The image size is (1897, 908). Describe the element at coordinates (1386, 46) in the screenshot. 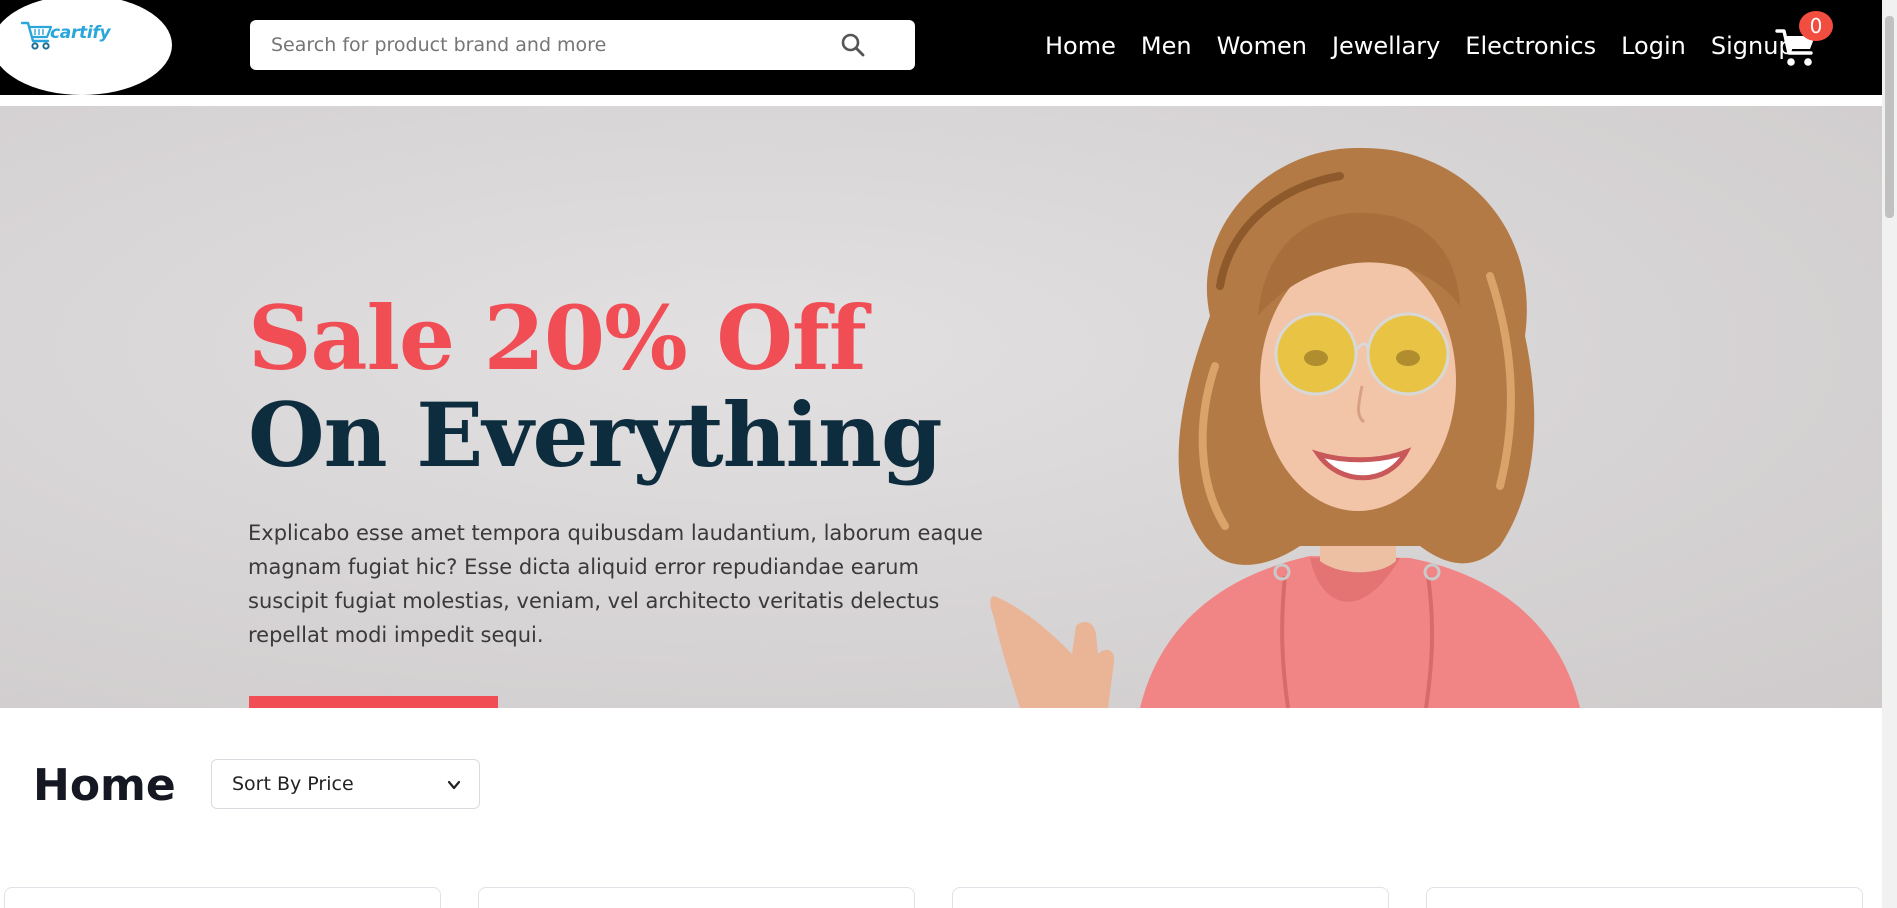

I see `nav-jewellary-link: Jewellary` at that location.